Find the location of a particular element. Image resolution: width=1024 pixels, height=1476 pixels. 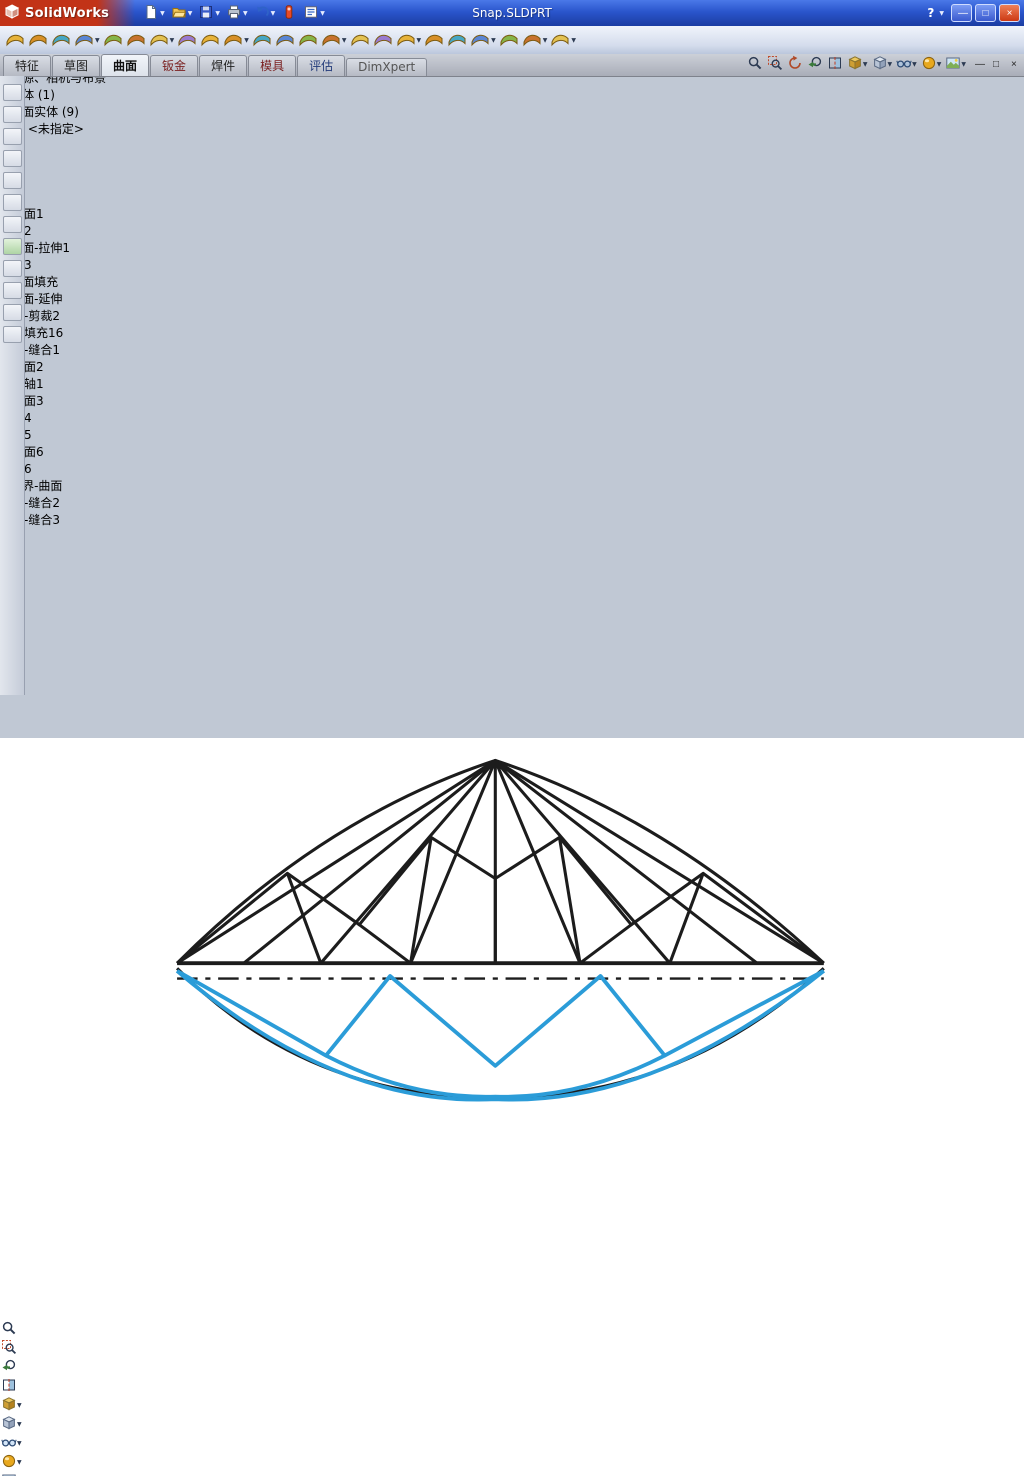

tab-钣金: 钣金 is located at coordinates (174, 65).